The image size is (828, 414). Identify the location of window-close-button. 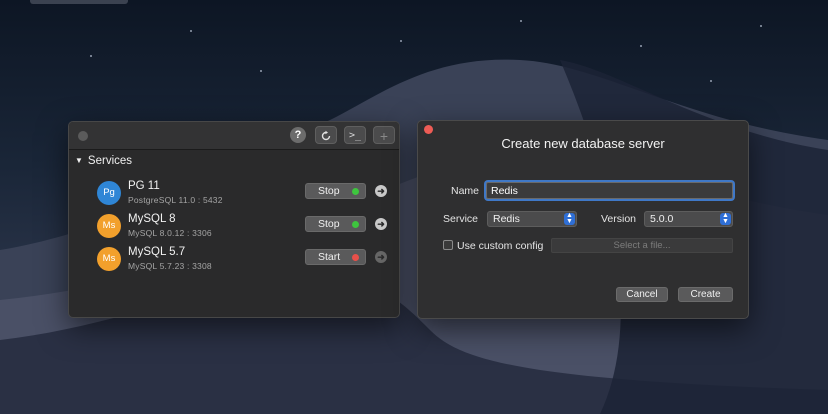
(83, 136).